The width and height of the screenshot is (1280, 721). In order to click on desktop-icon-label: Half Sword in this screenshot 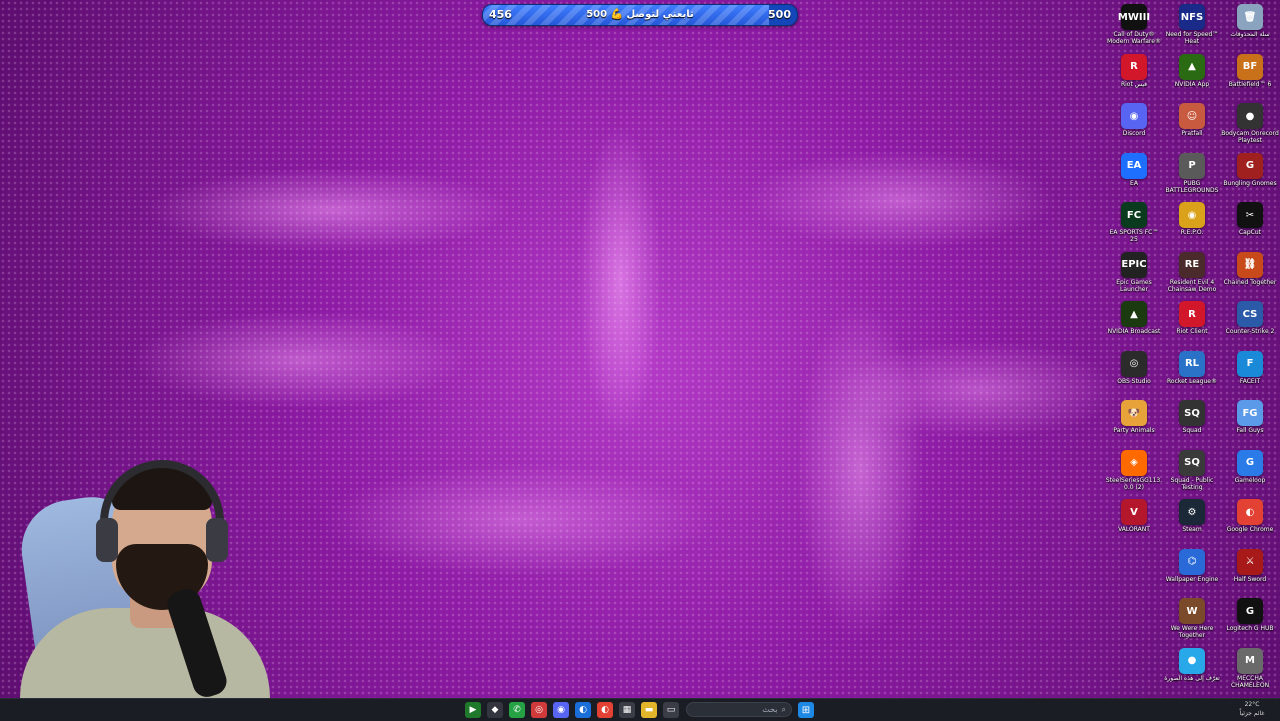, I will do `click(1250, 579)`.